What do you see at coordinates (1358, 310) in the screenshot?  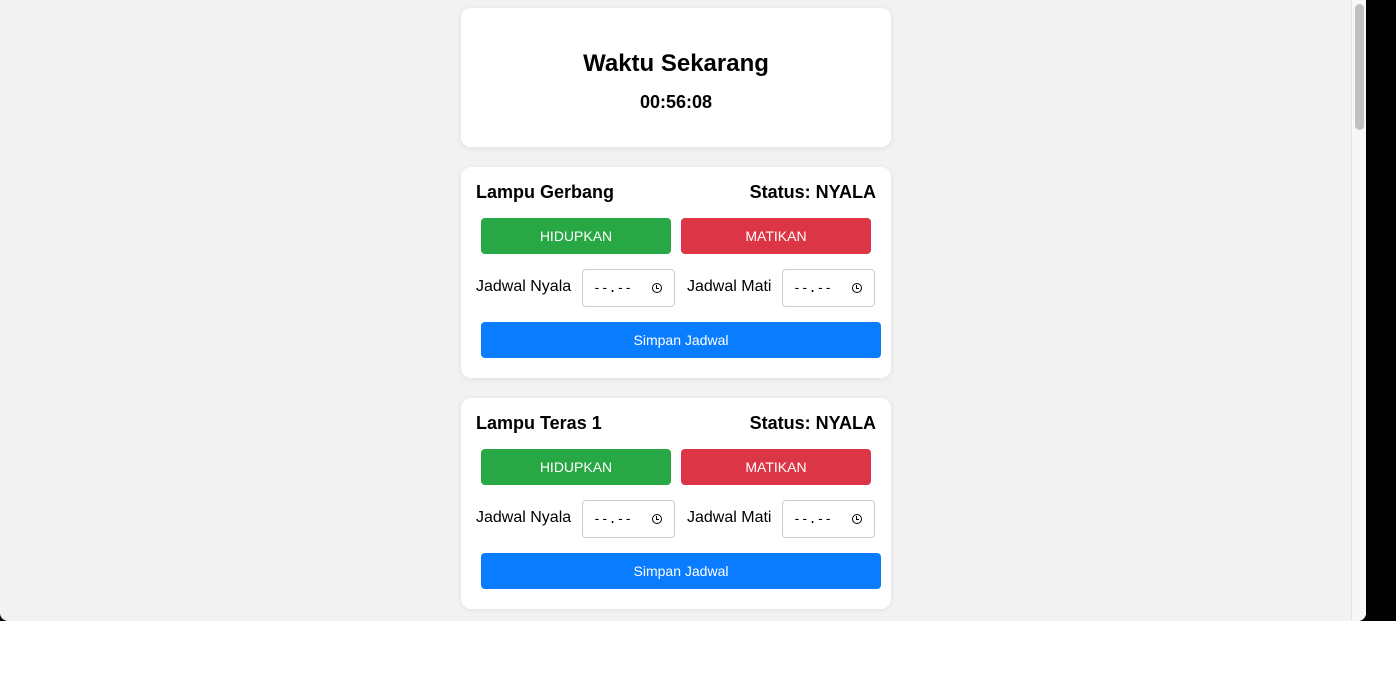 I see `vertical-scrollbar` at bounding box center [1358, 310].